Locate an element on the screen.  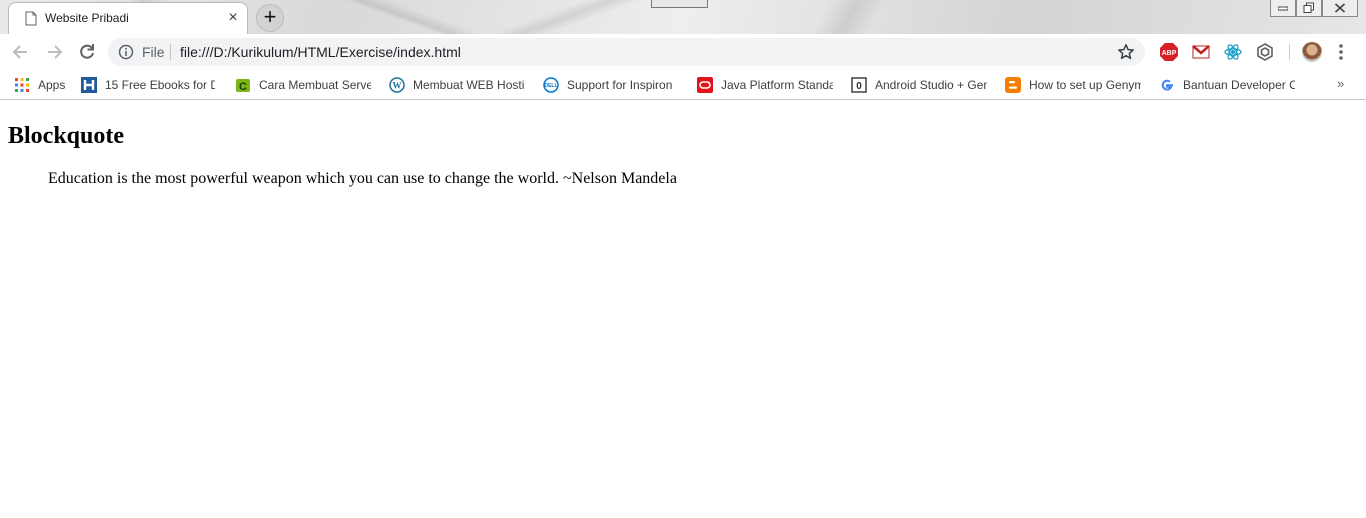
bookmark-support-inspiron: DELL Support for Inspiron is located at coordinates (612, 85).